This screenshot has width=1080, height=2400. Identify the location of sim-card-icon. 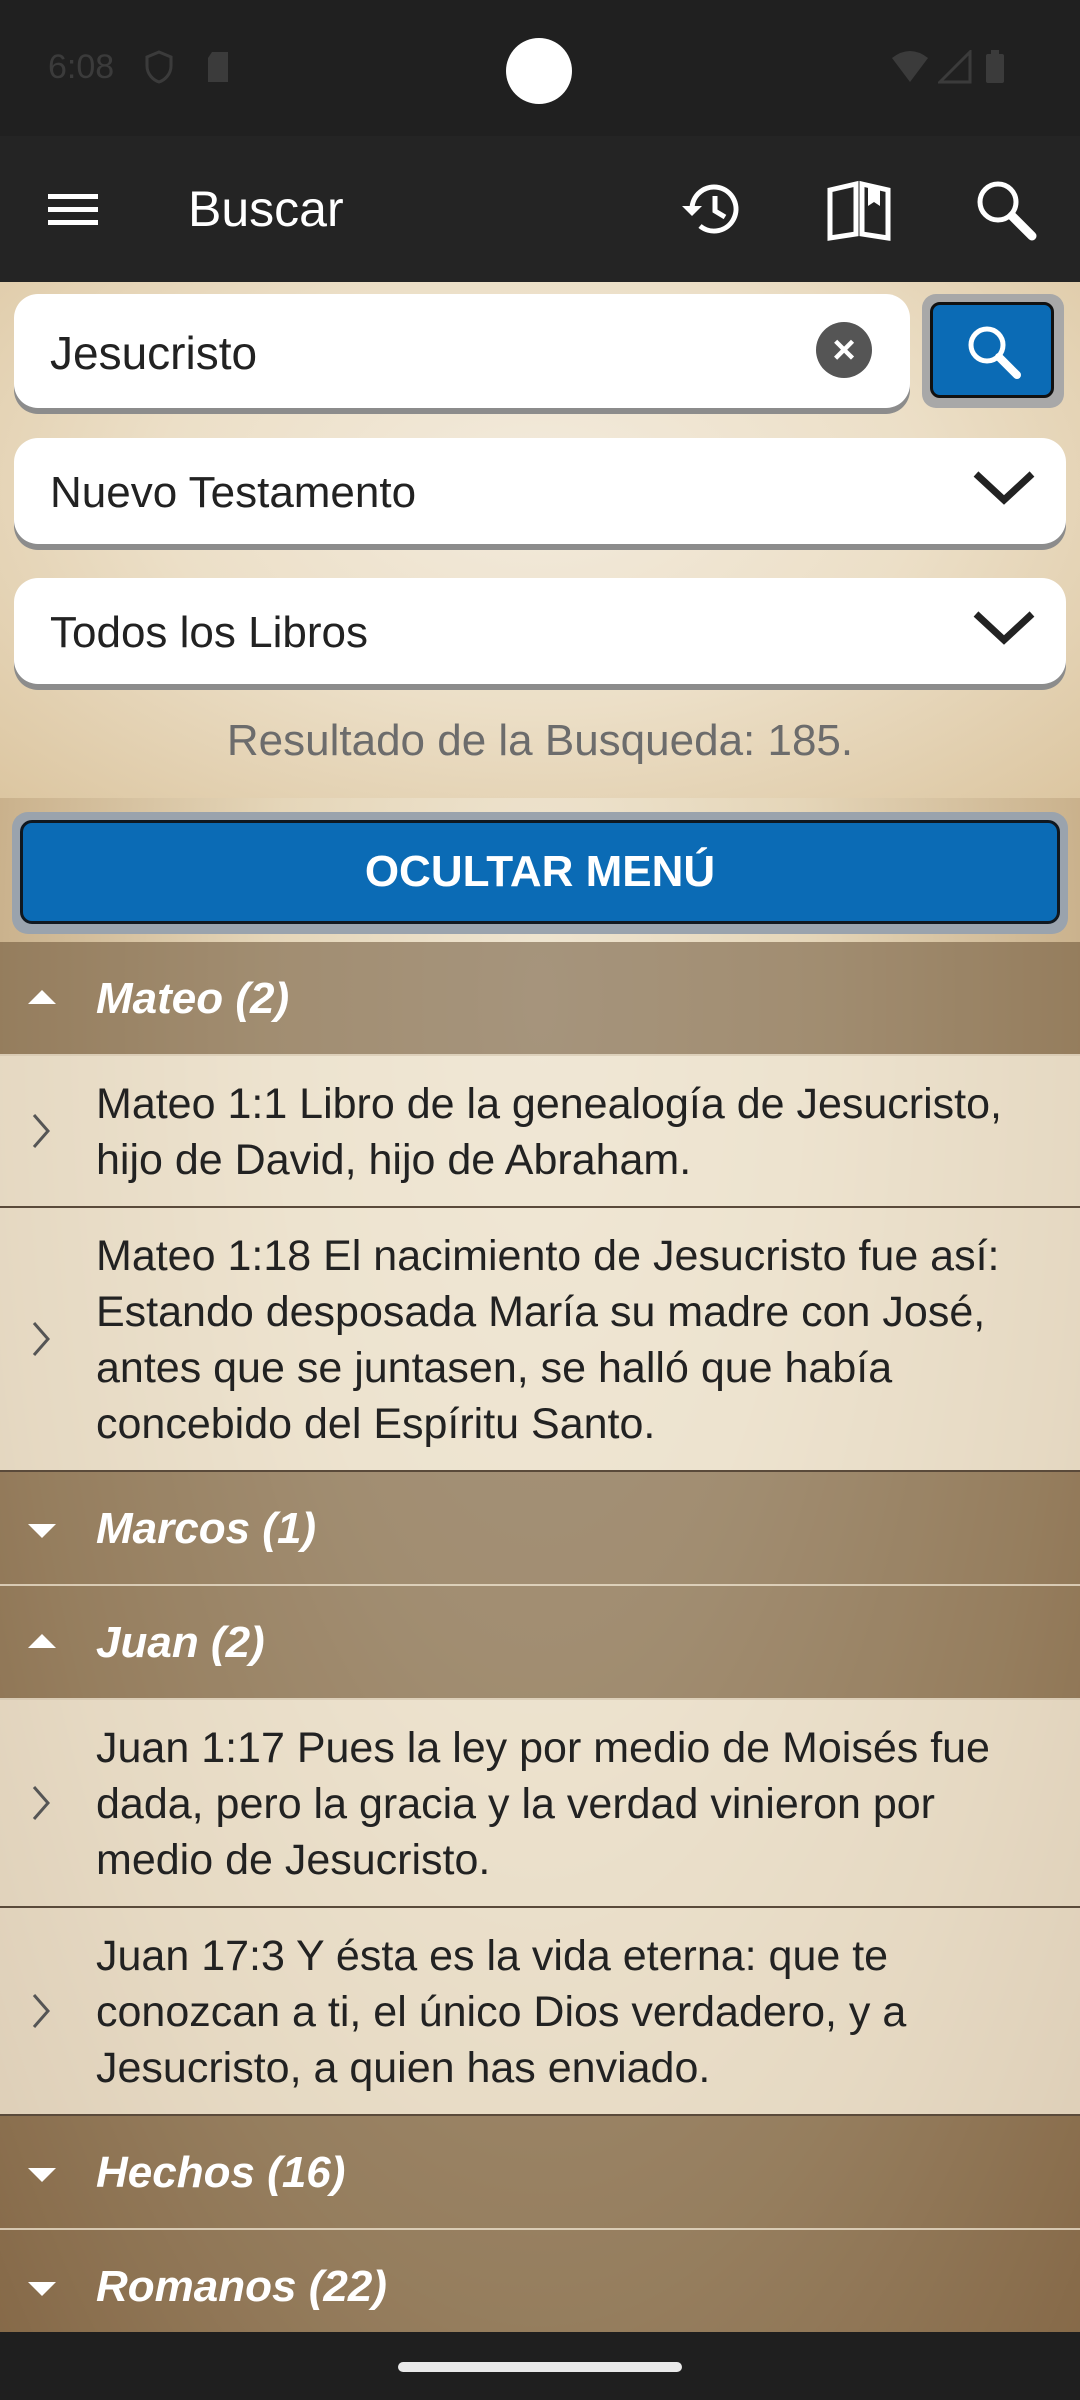
(218, 67).